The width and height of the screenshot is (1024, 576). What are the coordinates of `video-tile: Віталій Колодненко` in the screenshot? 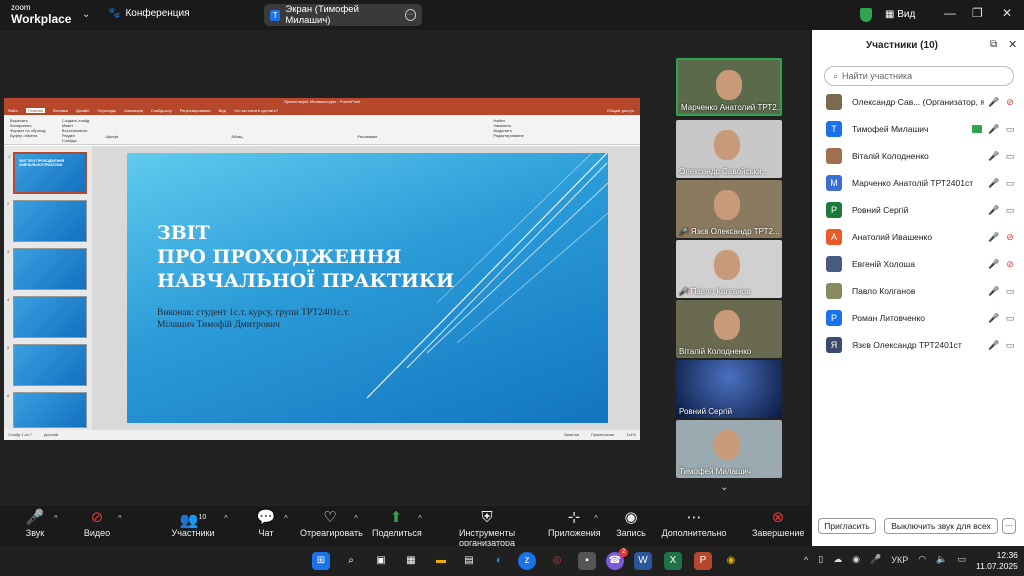 It's located at (729, 329).